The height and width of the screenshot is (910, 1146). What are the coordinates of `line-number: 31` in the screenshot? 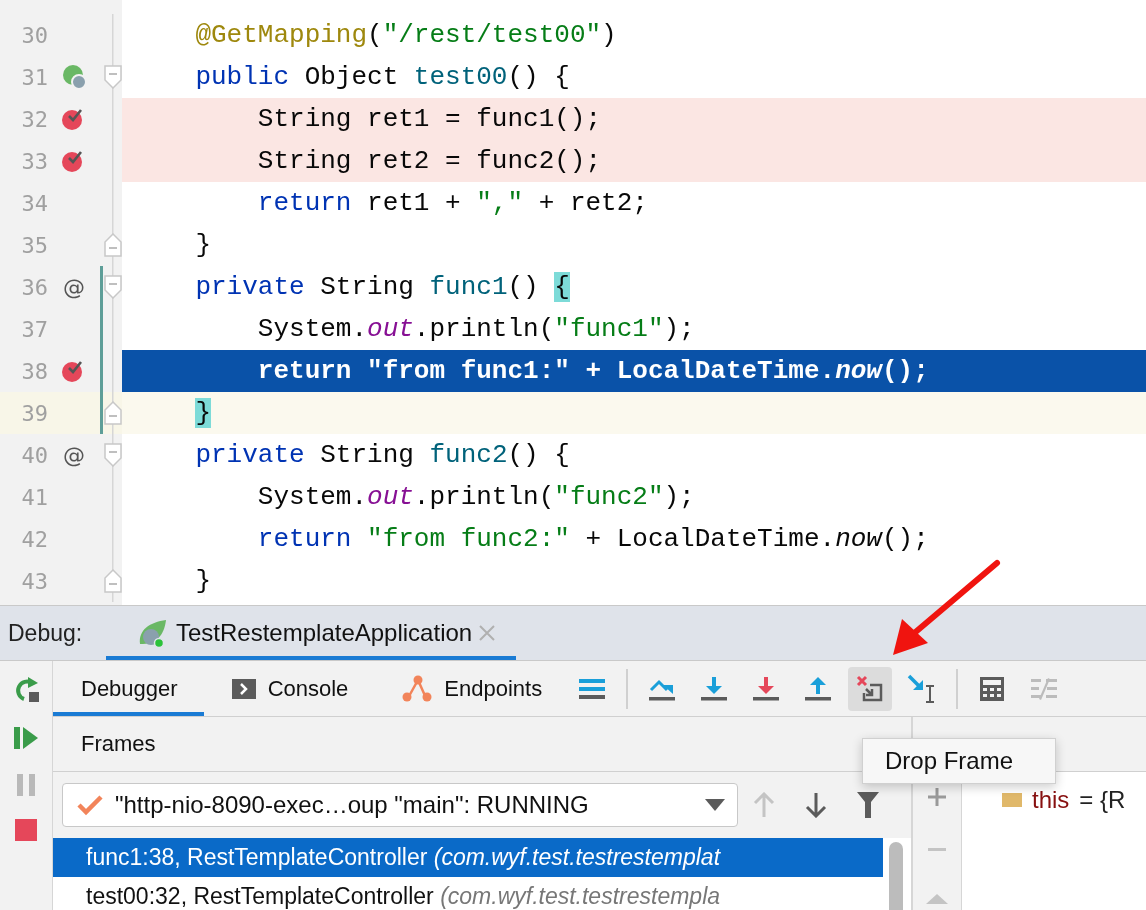 It's located at (34, 77).